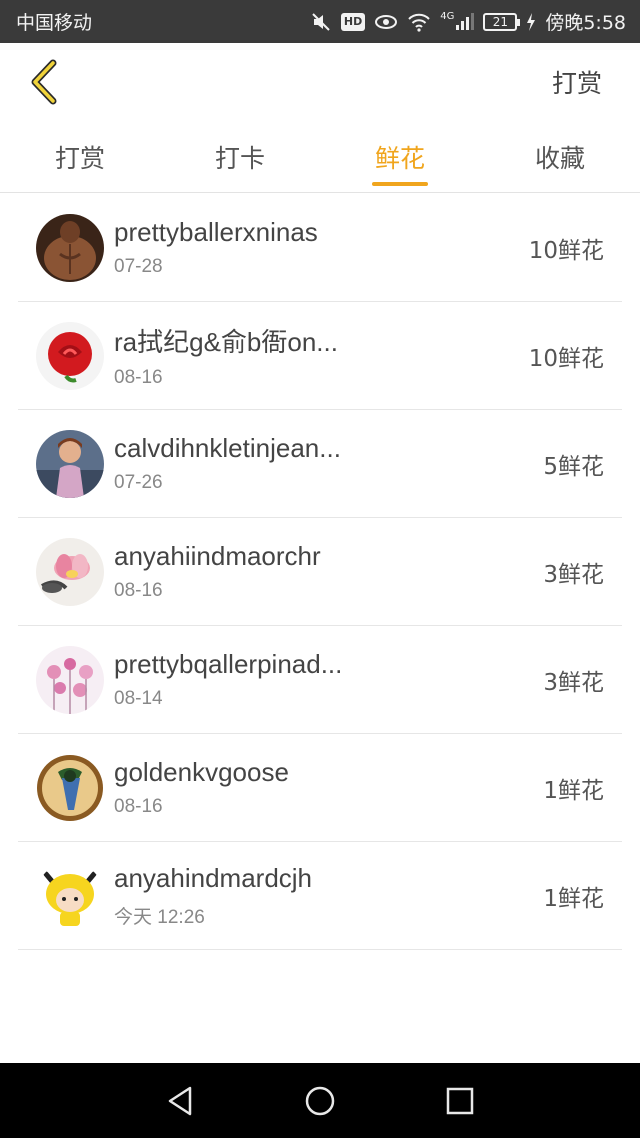 Image resolution: width=640 pixels, height=1138 pixels. Describe the element at coordinates (328, 571) in the screenshot. I see `list-item-info: anyahiindmaorchr 08-16` at that location.